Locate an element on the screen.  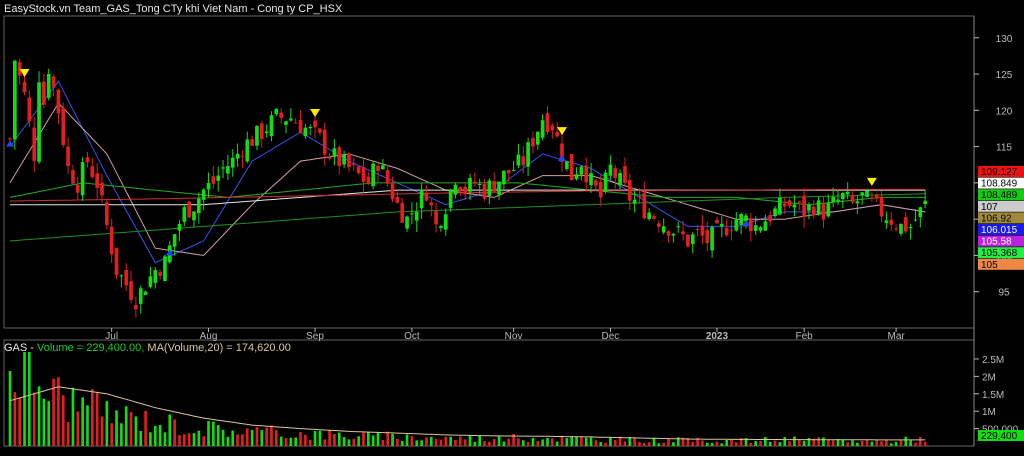
volume-tick-label: 2M is located at coordinates (989, 377).